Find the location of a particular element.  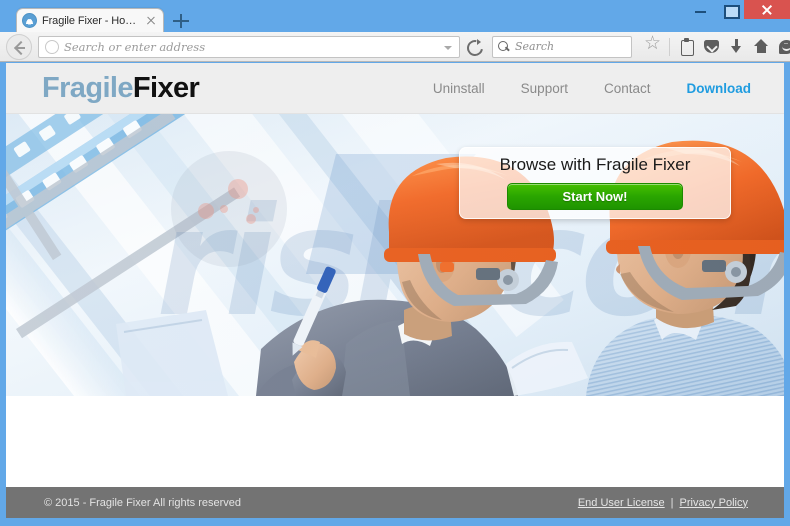

tab-title: Fragile Fixer - Home Page is located at coordinates (93, 20).